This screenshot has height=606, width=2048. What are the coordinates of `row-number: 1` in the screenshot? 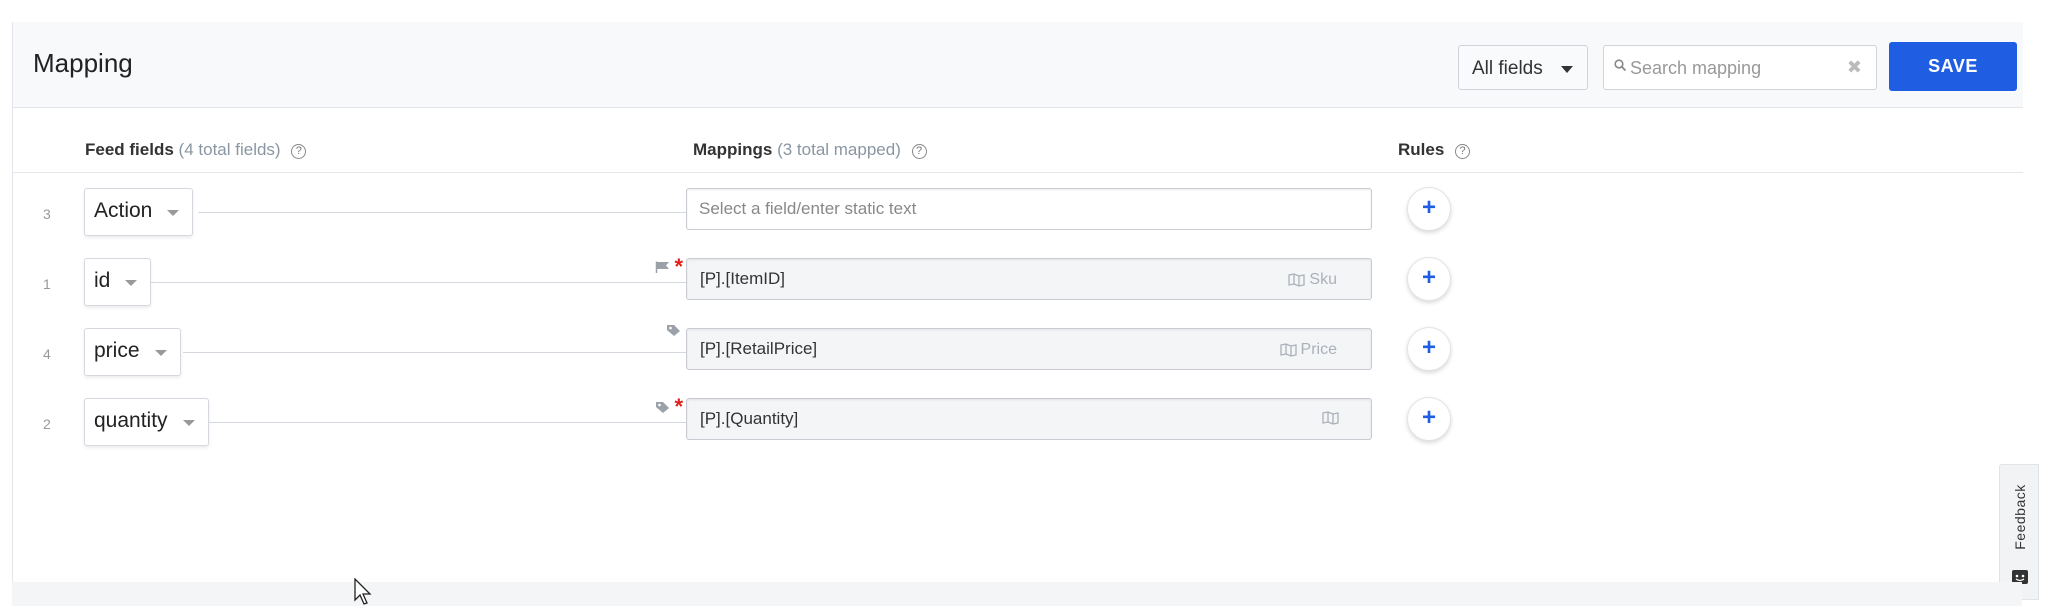 It's located at (47, 284).